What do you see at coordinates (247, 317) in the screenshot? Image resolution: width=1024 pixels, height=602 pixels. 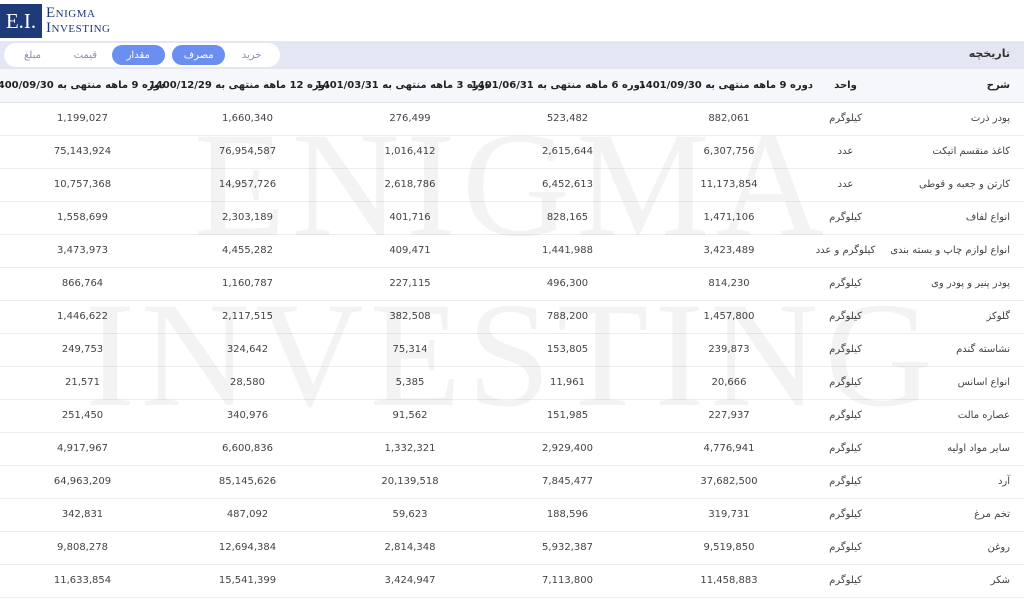 I see `cell-1400-12: 2,117,515` at bounding box center [247, 317].